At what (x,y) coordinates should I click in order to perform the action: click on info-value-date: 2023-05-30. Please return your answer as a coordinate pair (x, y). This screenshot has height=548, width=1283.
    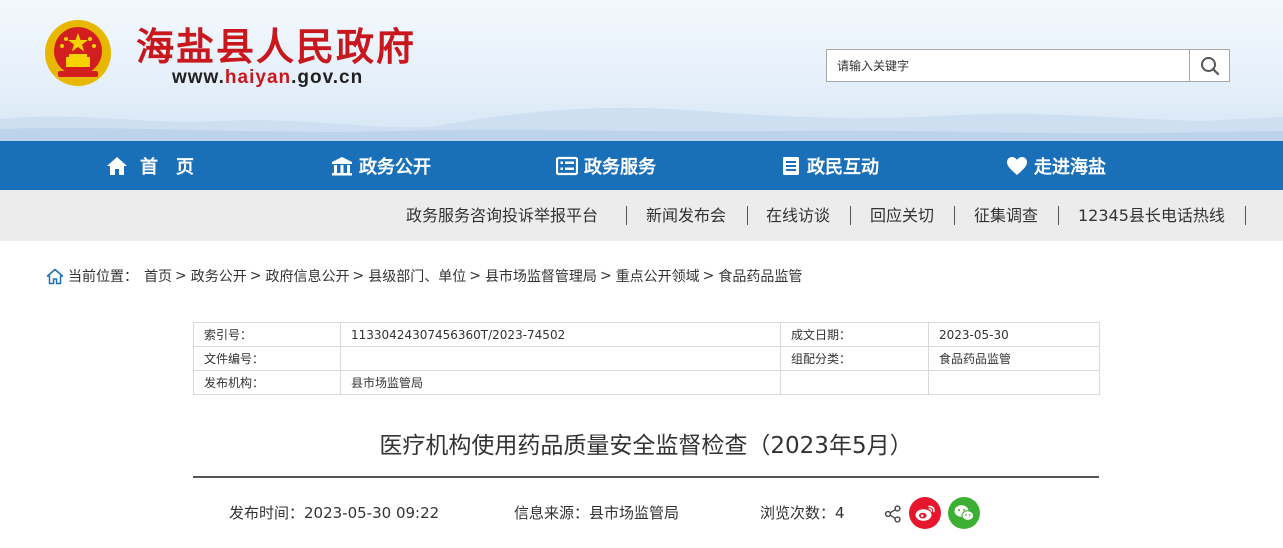
    Looking at the image, I should click on (1014, 334).